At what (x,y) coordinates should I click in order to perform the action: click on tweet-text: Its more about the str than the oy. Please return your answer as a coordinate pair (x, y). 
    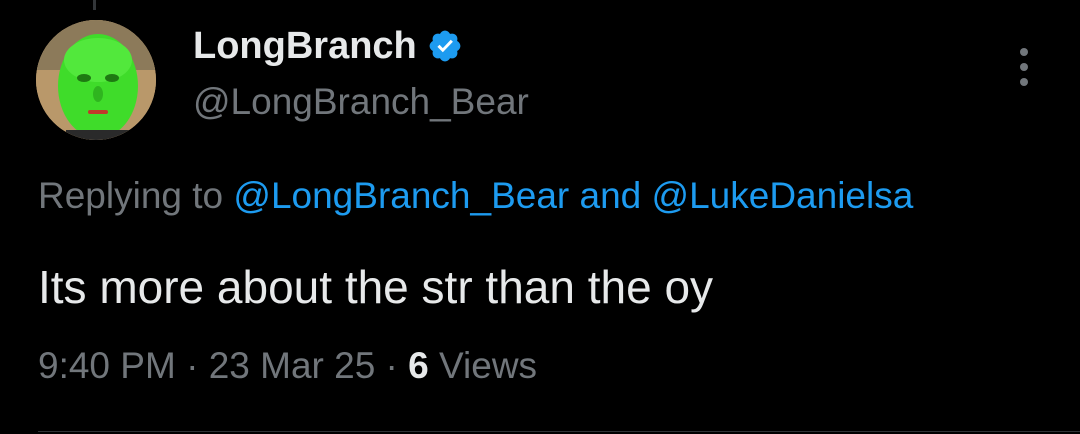
    Looking at the image, I should click on (376, 287).